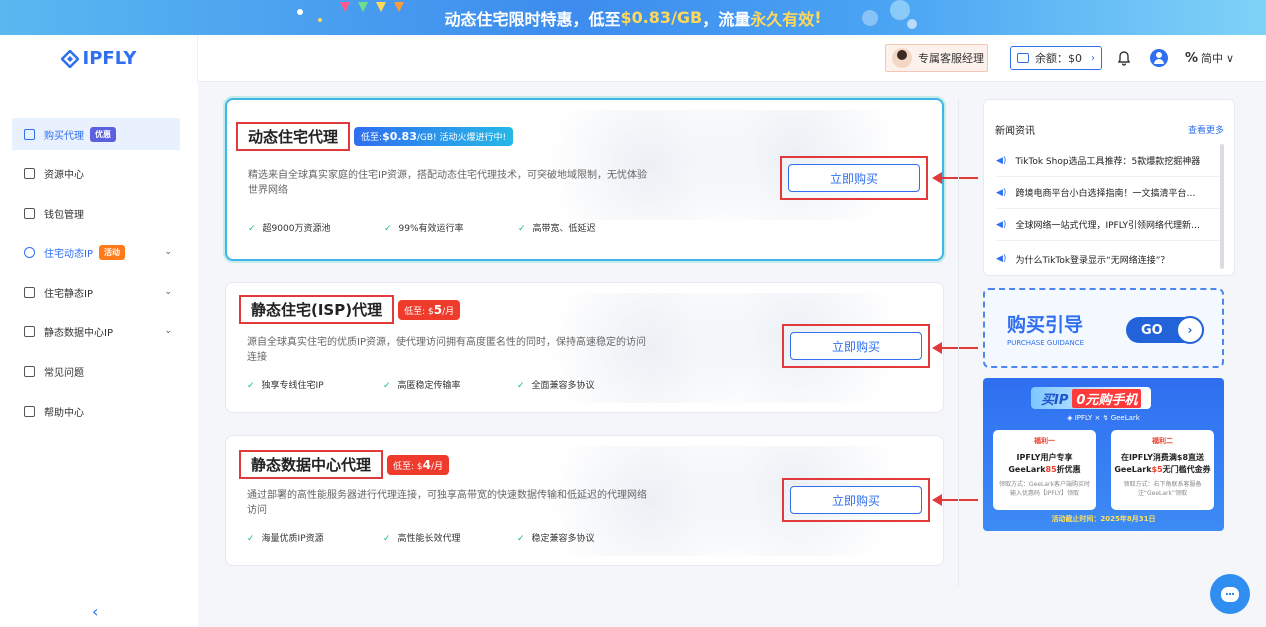 The width and height of the screenshot is (1266, 627). I want to click on chevron-down-icon: ⌄, so click(168, 292).